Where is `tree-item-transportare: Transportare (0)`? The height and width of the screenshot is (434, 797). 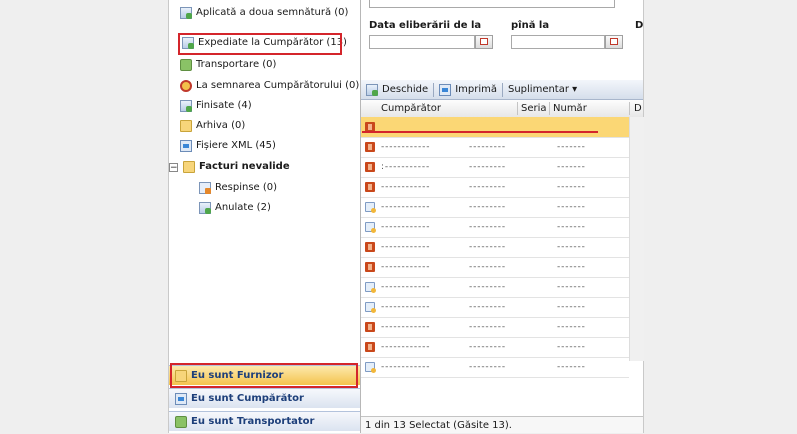
tree-item-transportare: Transportare (0) is located at coordinates (228, 65).